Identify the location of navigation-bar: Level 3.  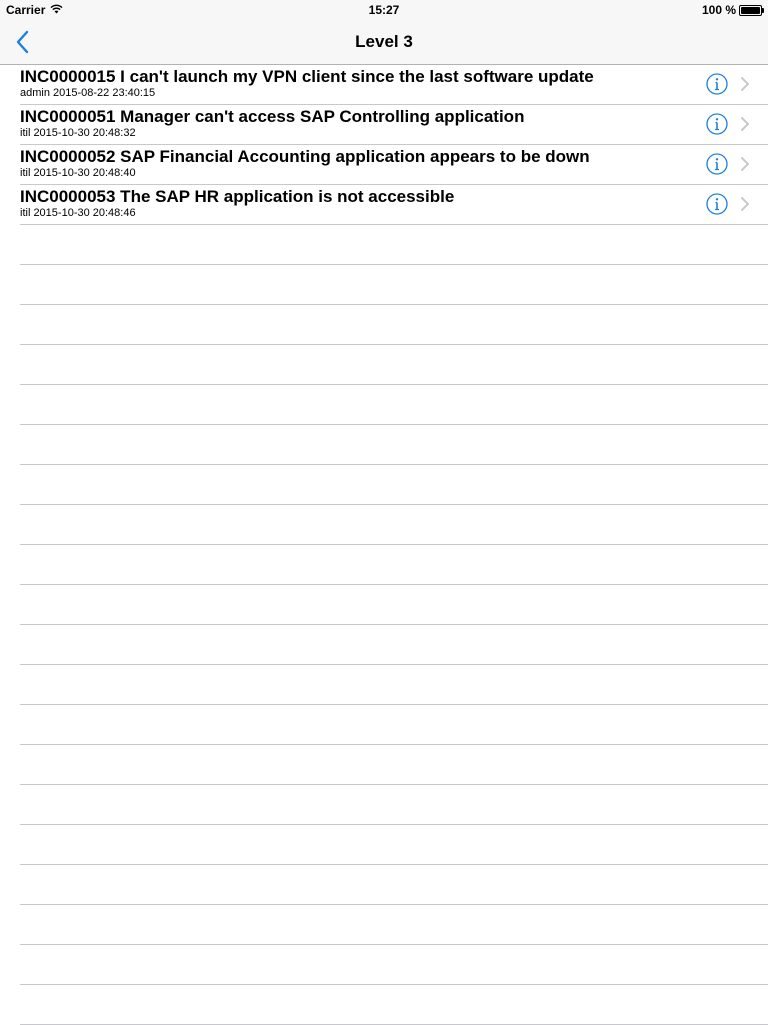
(384, 42).